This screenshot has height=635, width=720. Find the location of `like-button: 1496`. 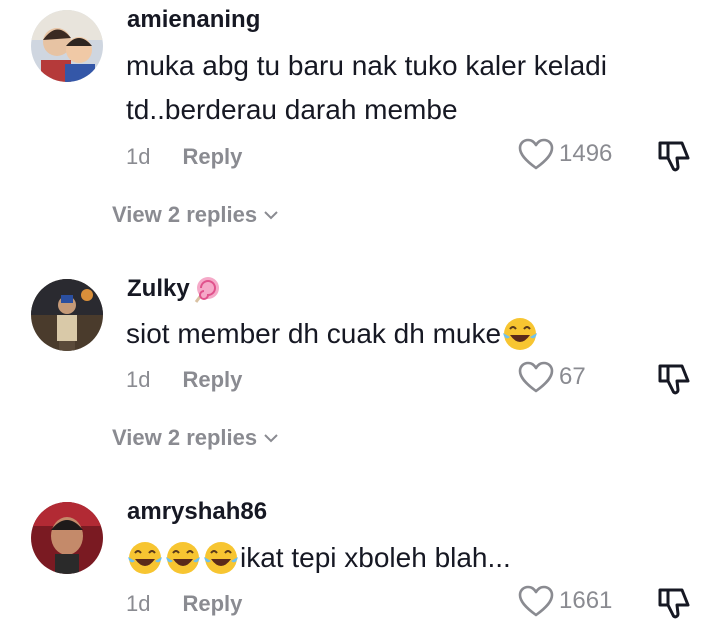

like-button: 1496 is located at coordinates (564, 154).